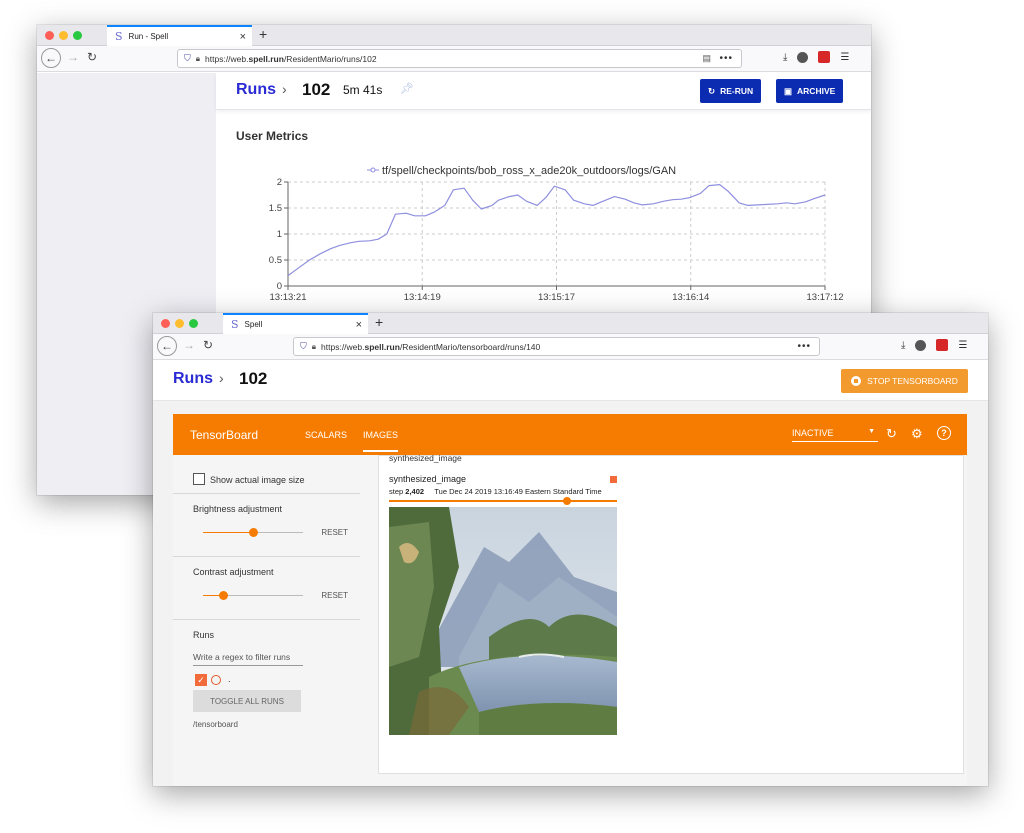 The width and height of the screenshot is (1024, 833). I want to click on image-card-title: synthesized_image, so click(428, 479).